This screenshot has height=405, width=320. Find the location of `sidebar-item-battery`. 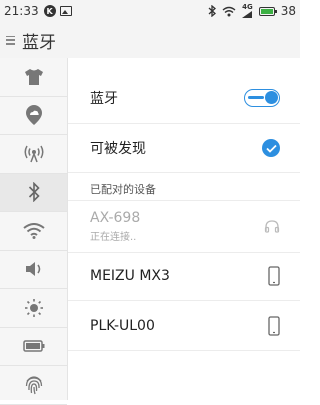

sidebar-item-battery is located at coordinates (33, 347).